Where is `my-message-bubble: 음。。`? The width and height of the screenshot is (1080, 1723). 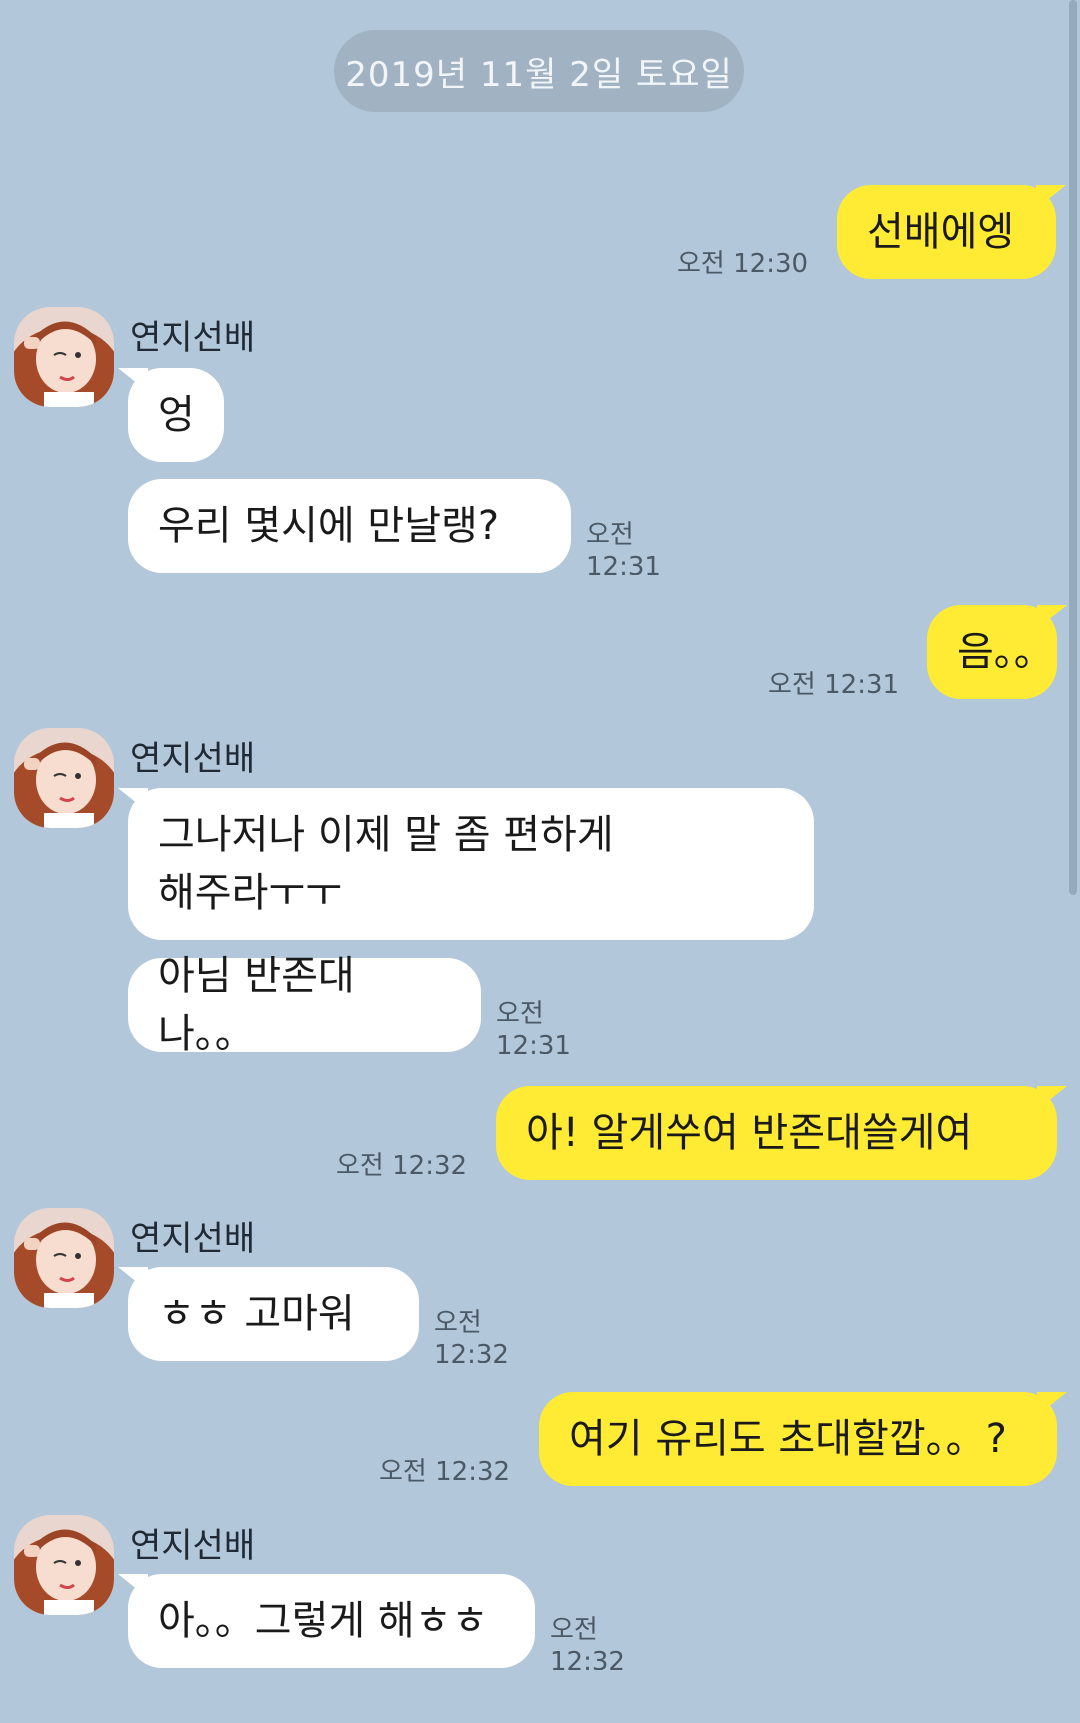
my-message-bubble: 음。。 is located at coordinates (997, 652).